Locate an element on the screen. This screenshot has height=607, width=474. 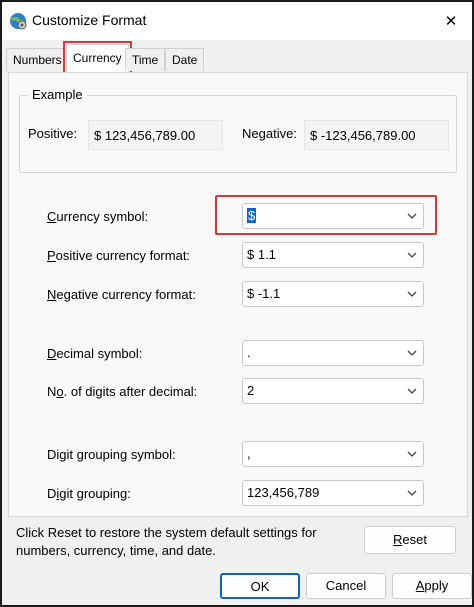
positive-example-value: $ 123,456,789.00 is located at coordinates (155, 135).